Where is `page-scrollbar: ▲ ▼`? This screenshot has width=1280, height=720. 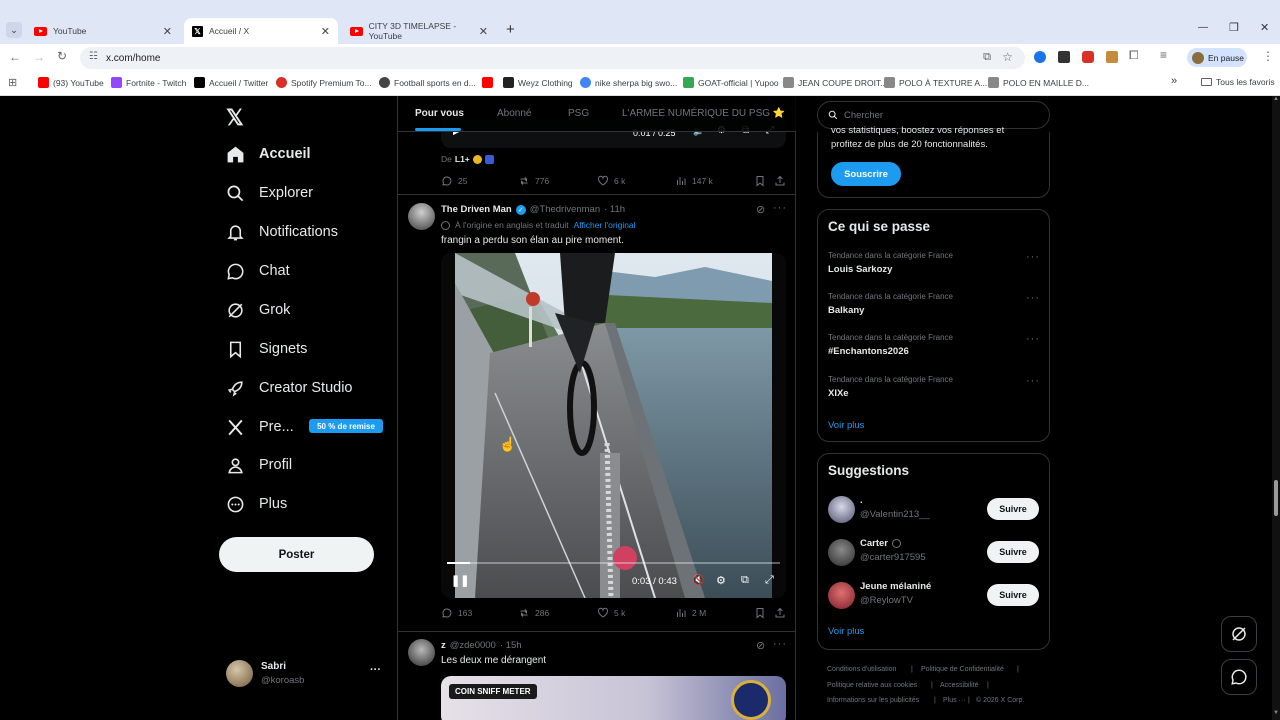 page-scrollbar: ▲ ▼ is located at coordinates (1276, 408).